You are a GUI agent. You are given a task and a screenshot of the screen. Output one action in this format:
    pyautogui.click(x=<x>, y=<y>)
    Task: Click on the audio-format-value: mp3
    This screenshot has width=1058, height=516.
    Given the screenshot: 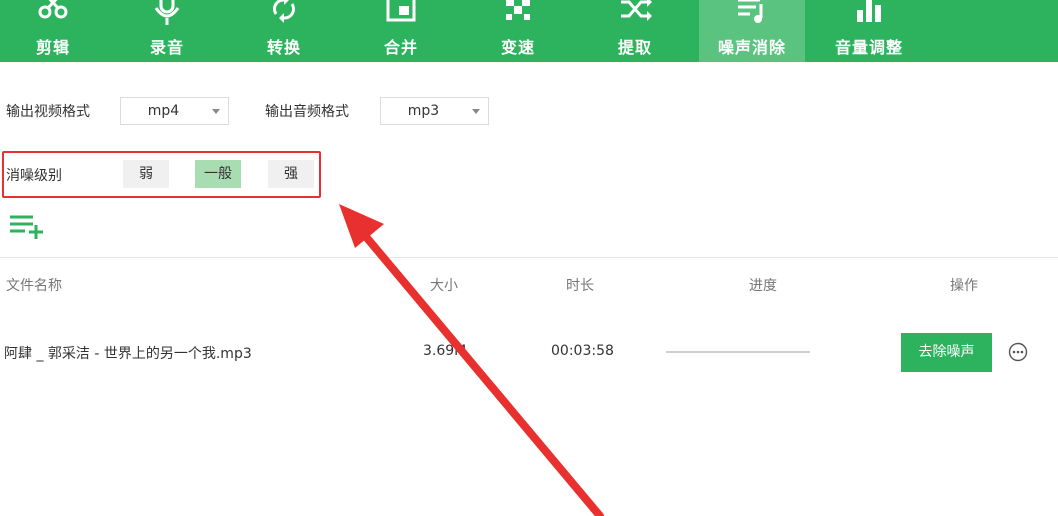 What is the action you would take?
    pyautogui.click(x=423, y=111)
    